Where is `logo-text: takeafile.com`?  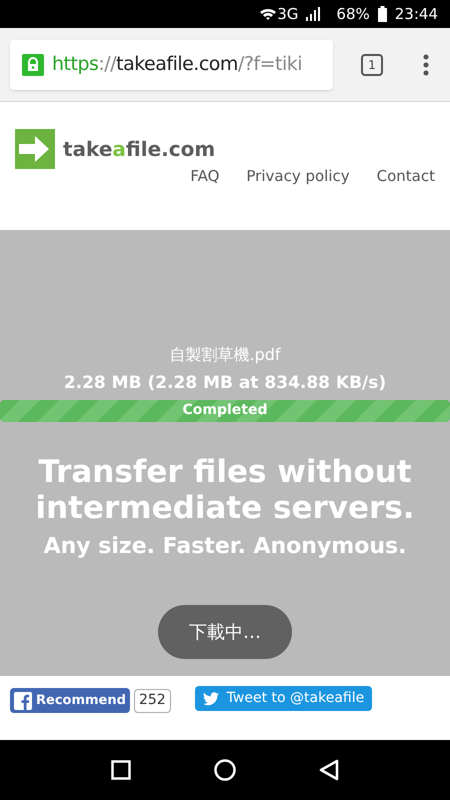 logo-text: takeafile.com is located at coordinates (139, 149).